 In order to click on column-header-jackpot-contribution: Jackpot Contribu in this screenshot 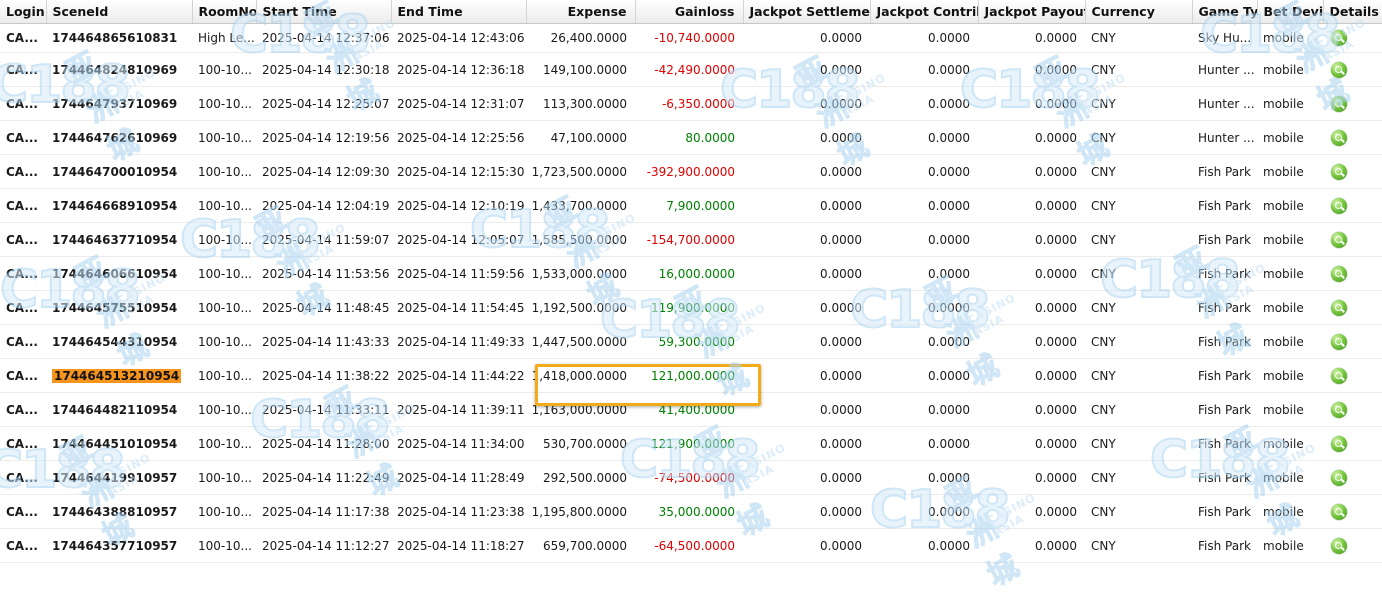, I will do `click(924, 12)`.